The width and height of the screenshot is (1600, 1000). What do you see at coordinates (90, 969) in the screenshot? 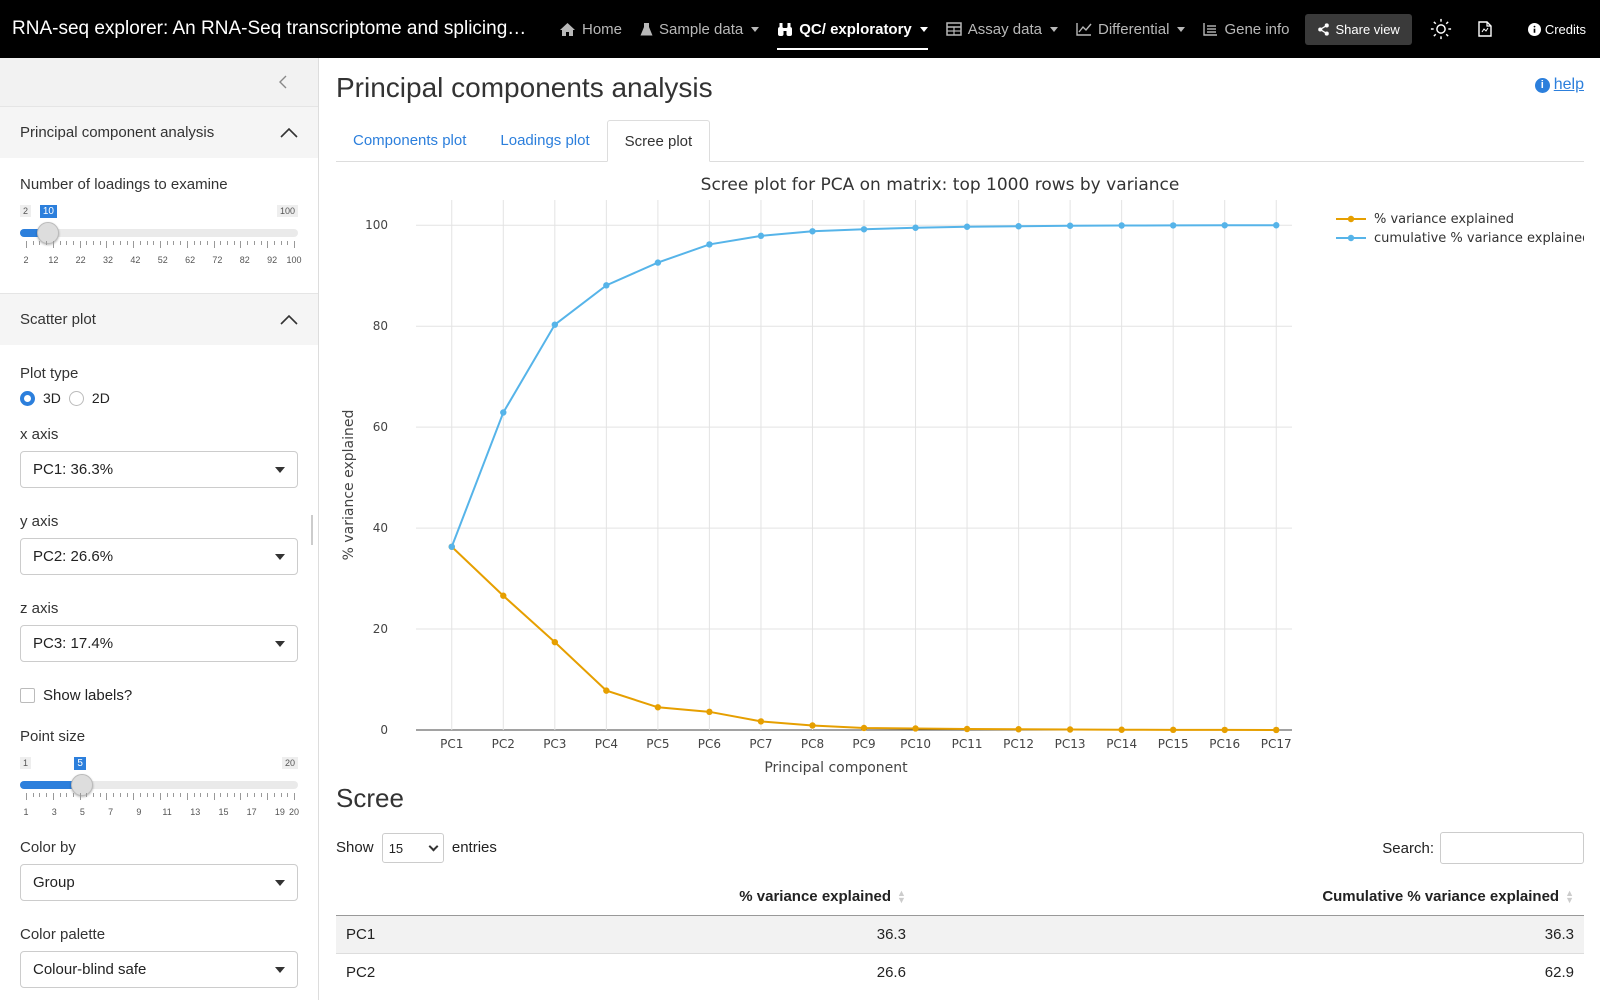
I see `palette-value: Colour-blind safe` at bounding box center [90, 969].